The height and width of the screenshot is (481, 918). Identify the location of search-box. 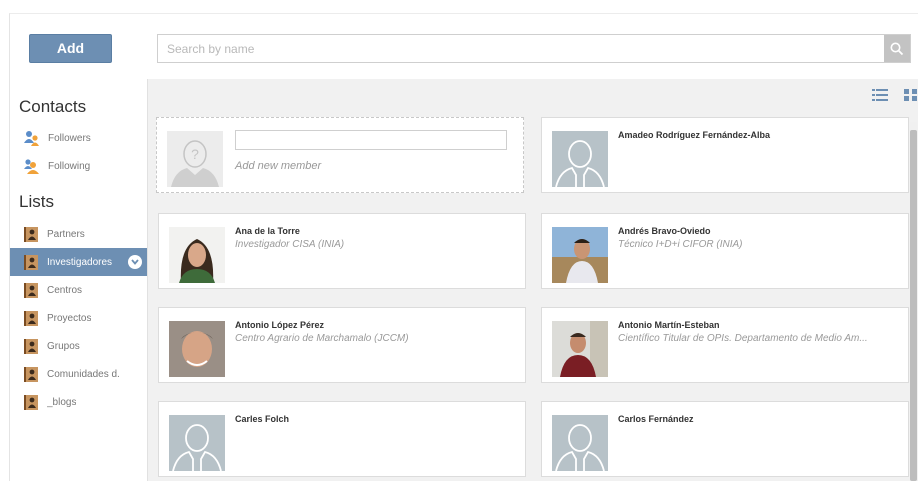
(534, 48).